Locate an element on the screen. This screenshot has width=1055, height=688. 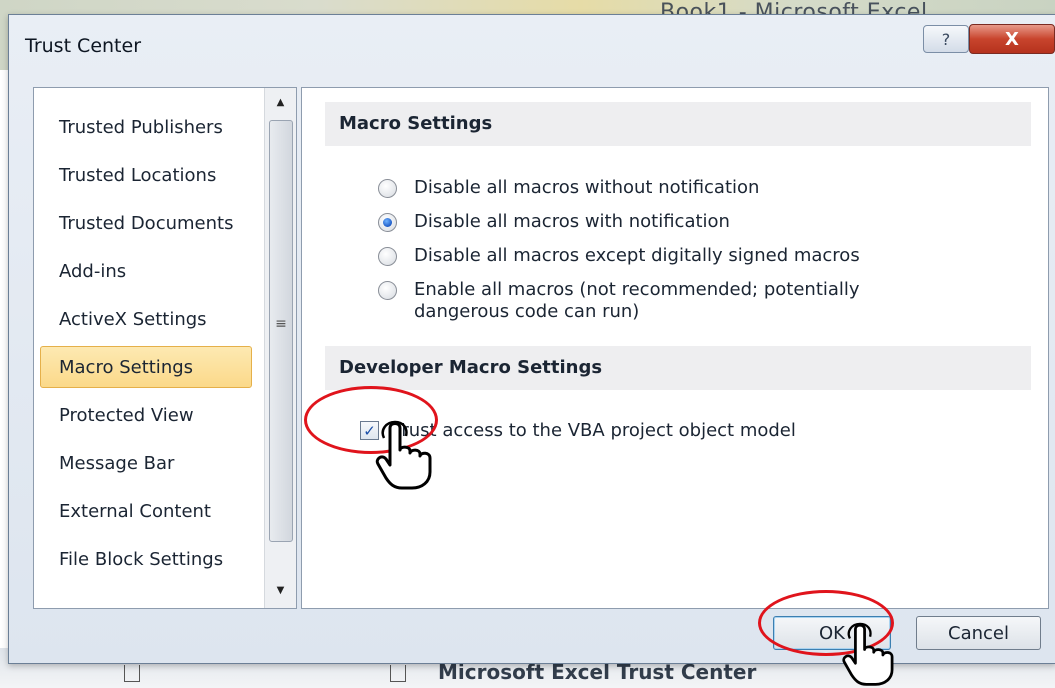
close-button: X is located at coordinates (1012, 39).